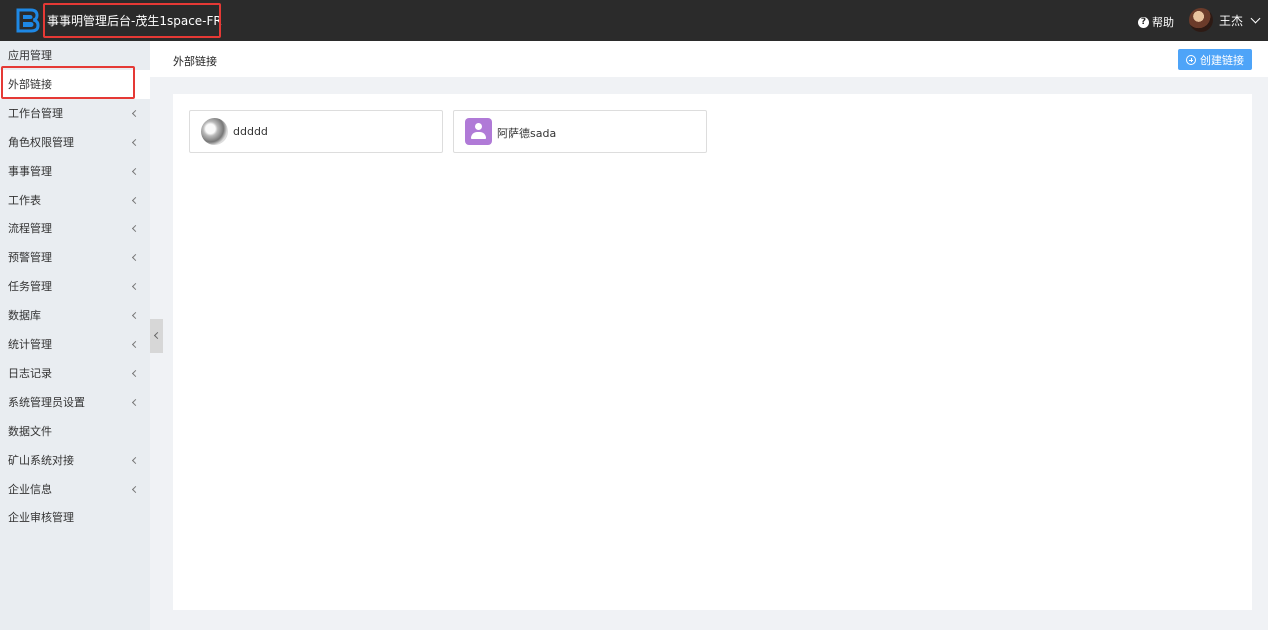 The width and height of the screenshot is (1268, 630). What do you see at coordinates (30, 258) in the screenshot?
I see `sidebar-item-label: 预警管理` at bounding box center [30, 258].